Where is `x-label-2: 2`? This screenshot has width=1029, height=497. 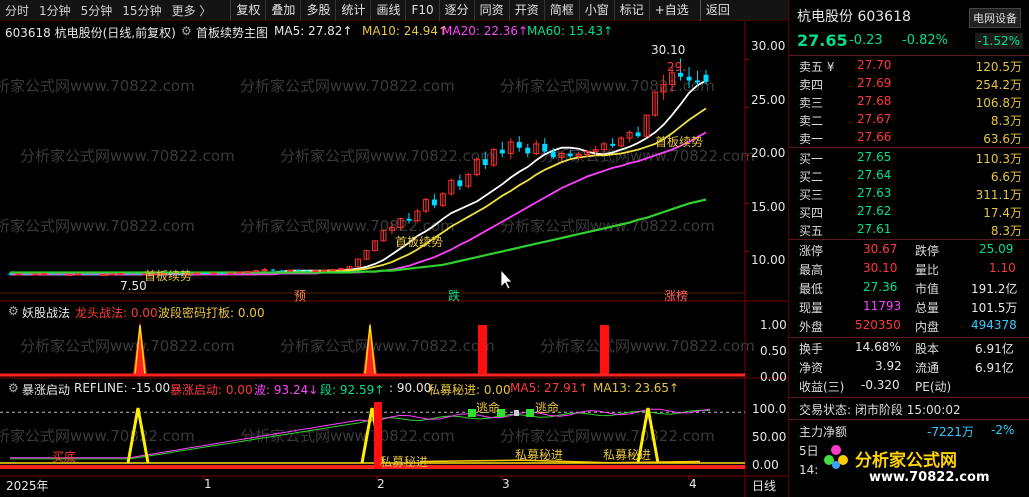 x-label-2: 2 is located at coordinates (381, 484).